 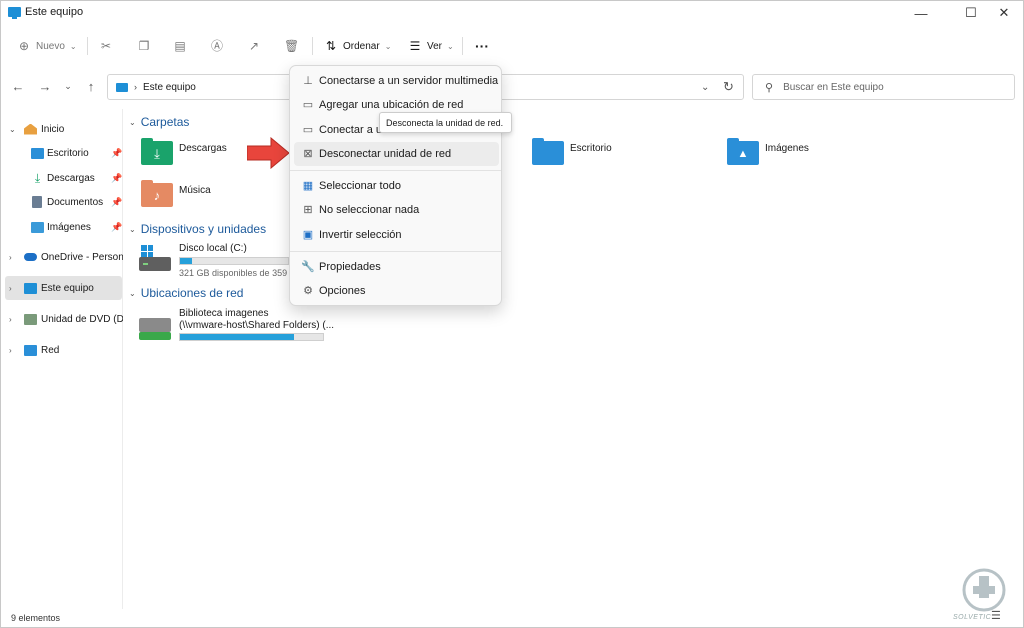 What do you see at coordinates (47, 46) in the screenshot?
I see `new-button: ⊕ Nuevo ⌄` at bounding box center [47, 46].